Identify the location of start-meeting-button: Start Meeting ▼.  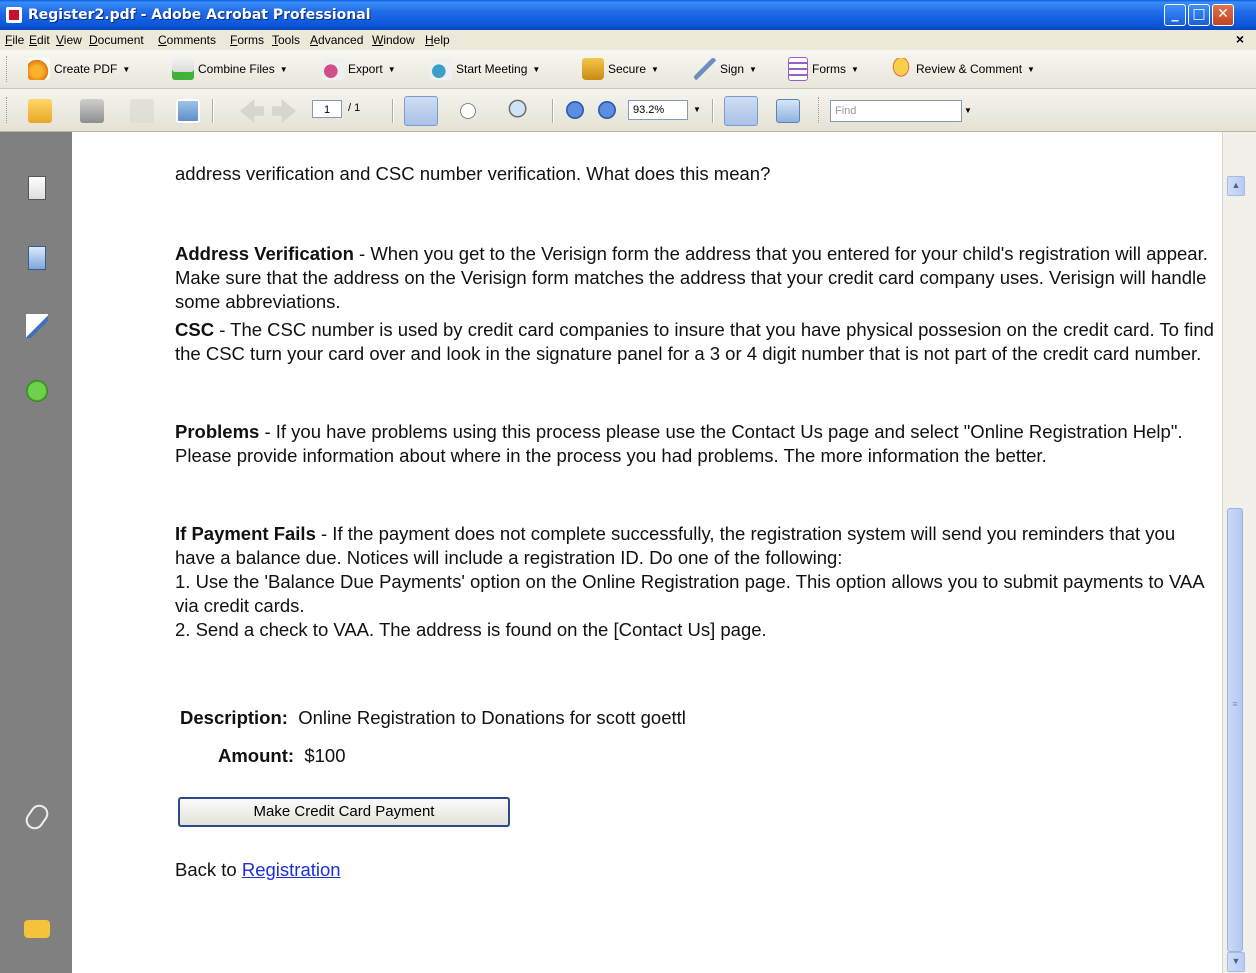
(485, 69).